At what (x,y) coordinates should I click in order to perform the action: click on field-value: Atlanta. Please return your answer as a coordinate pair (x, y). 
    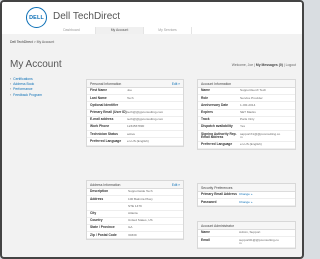
    Looking at the image, I should click on (133, 212).